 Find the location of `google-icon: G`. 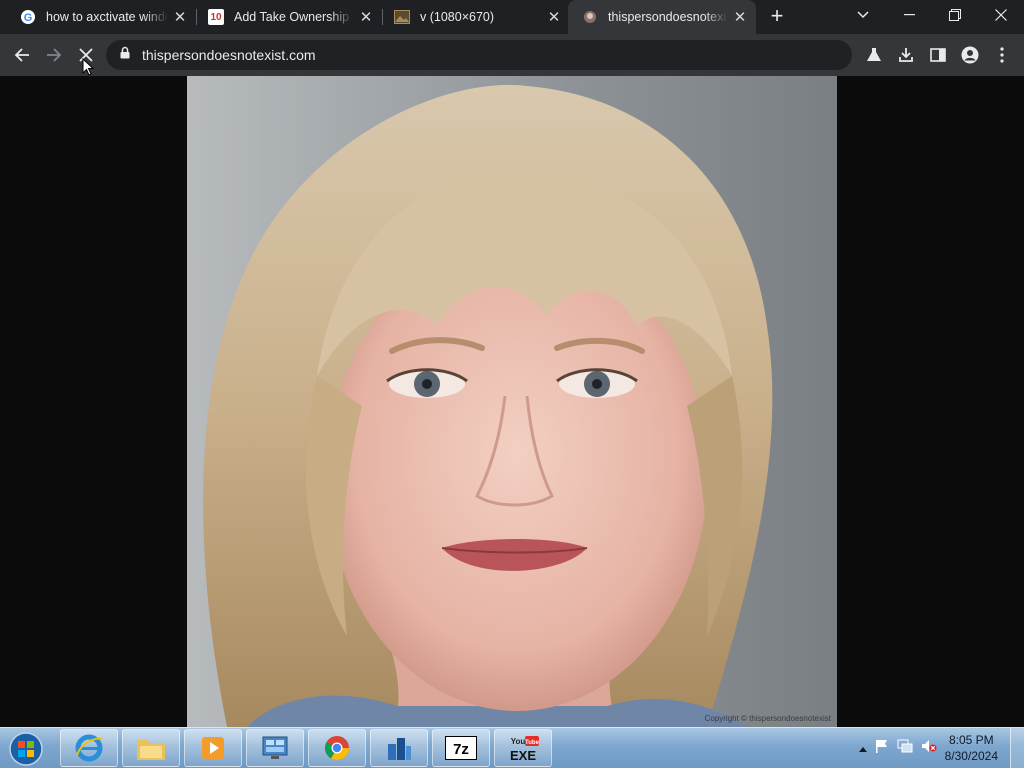

google-icon: G is located at coordinates (28, 17).